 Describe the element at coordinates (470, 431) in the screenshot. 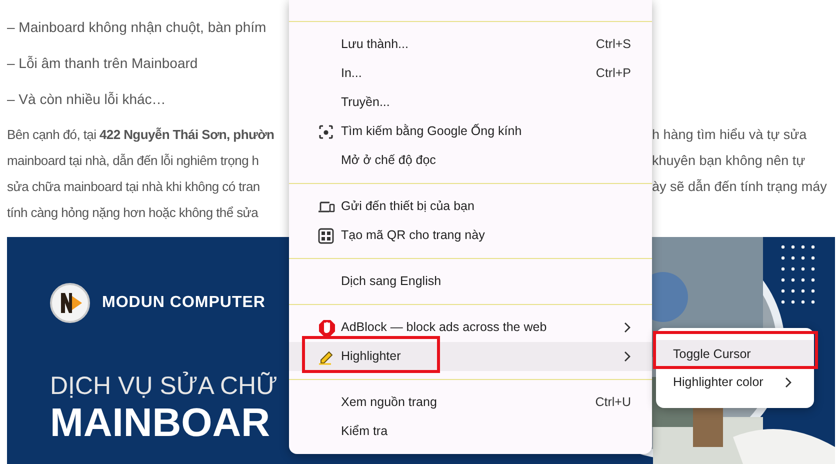

I see `menu-item: Kiểm tra` at that location.